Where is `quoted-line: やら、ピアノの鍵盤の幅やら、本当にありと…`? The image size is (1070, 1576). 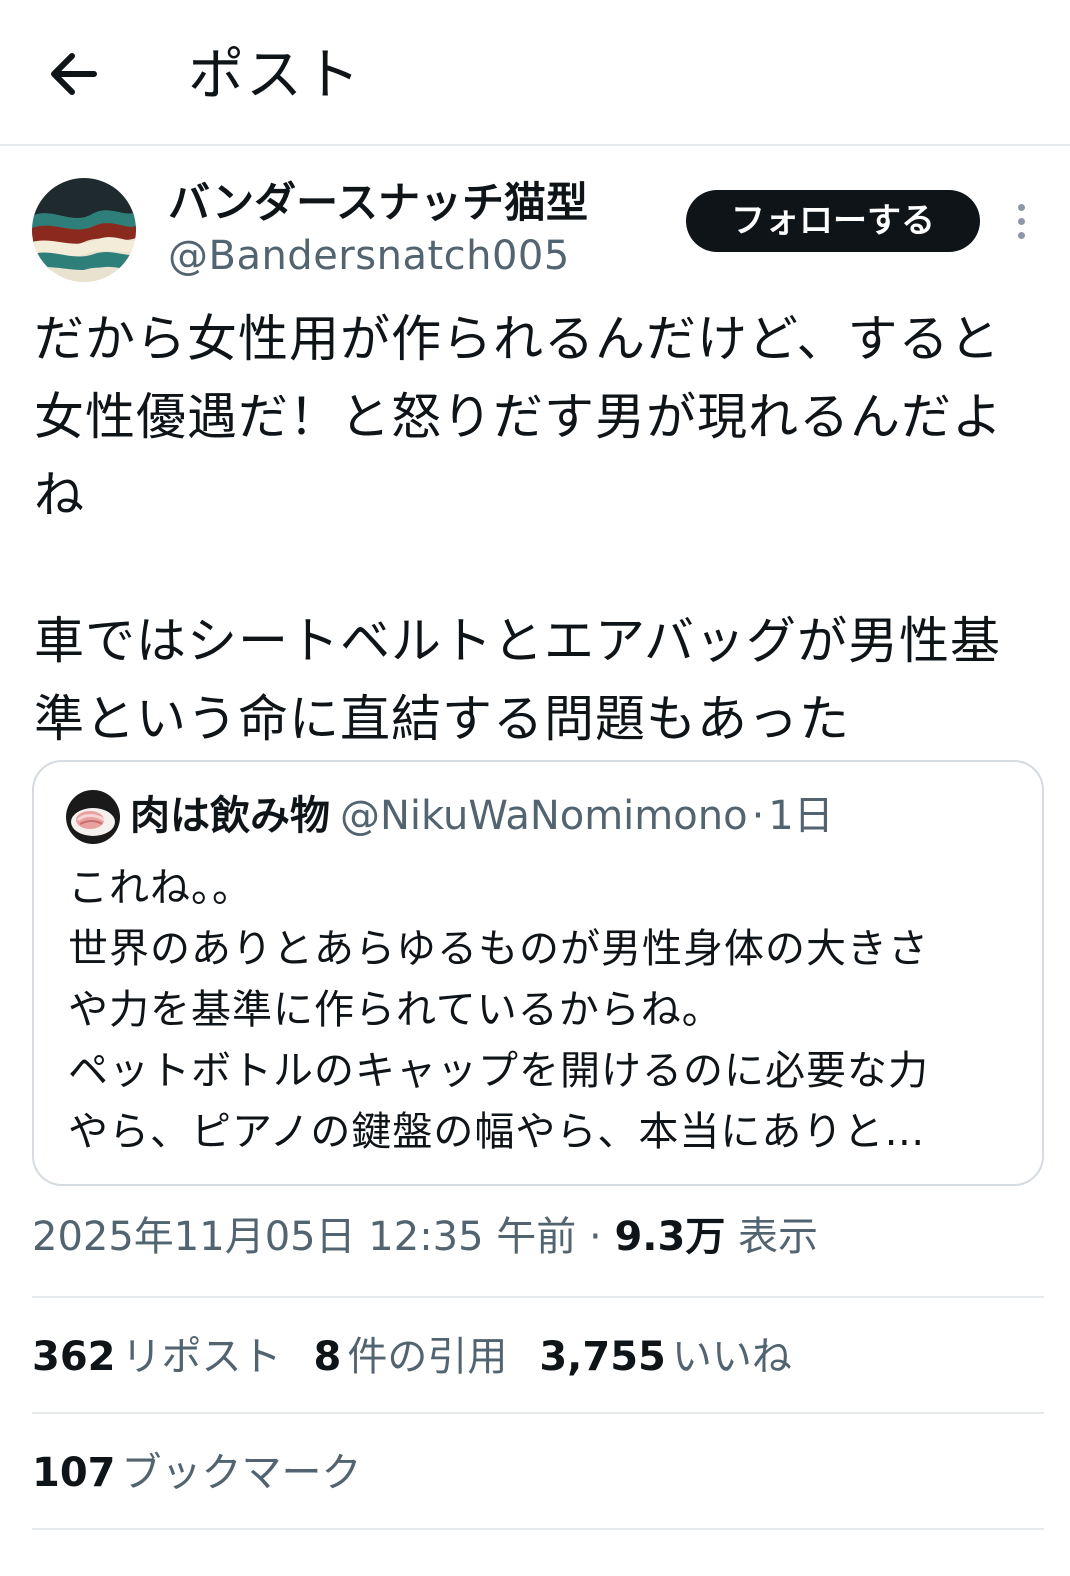 quoted-line: やら、ピアノの鍵盤の幅やら、本当にありと… is located at coordinates (497, 1132).